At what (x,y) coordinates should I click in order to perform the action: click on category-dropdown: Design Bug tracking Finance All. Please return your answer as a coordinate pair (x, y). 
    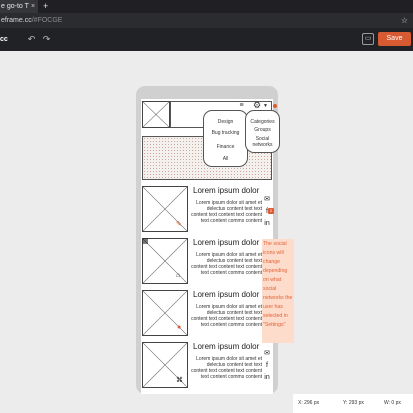
    Looking at the image, I should click on (225, 138).